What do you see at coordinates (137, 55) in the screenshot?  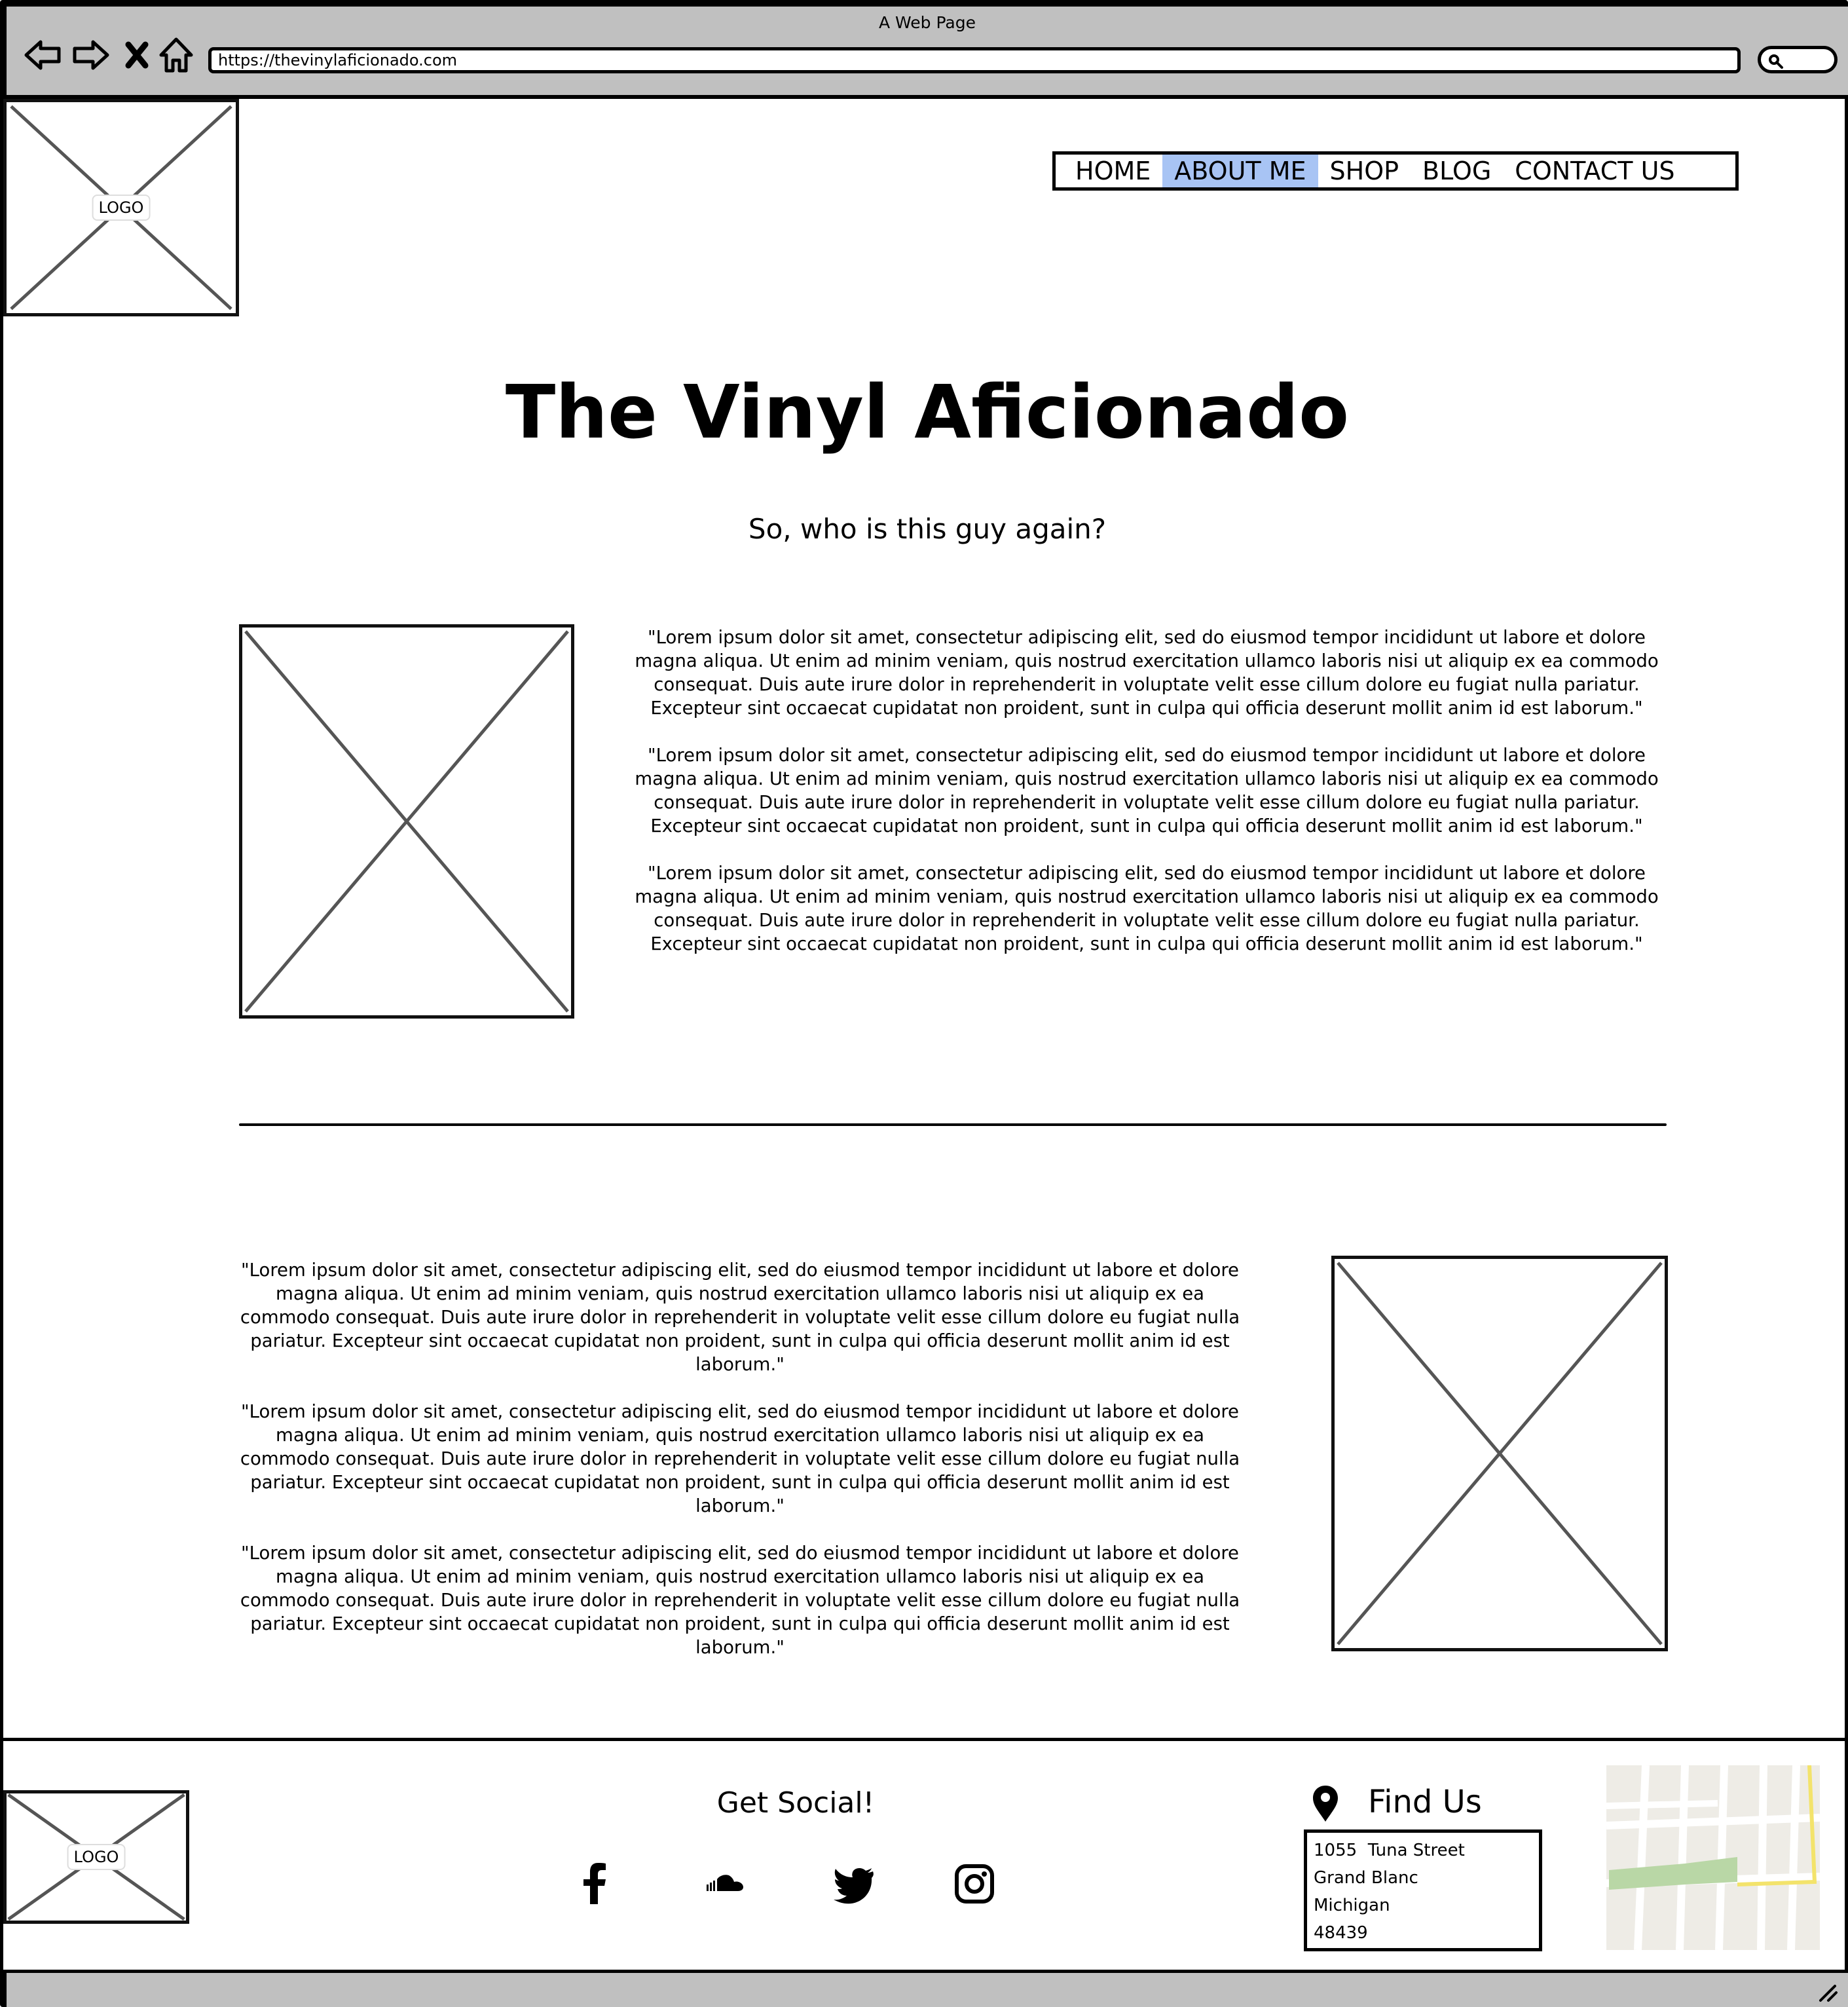 I see `stop-icon` at bounding box center [137, 55].